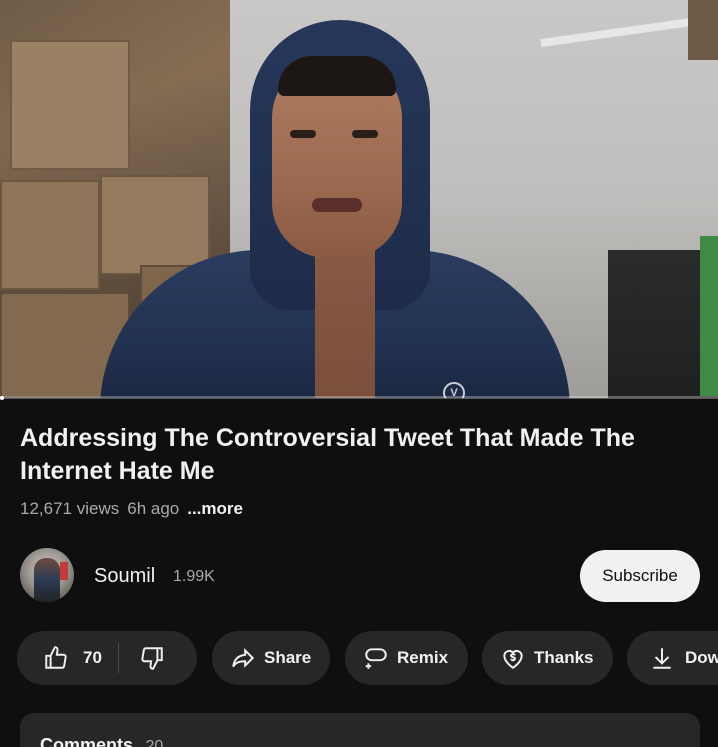 The image size is (718, 747). What do you see at coordinates (513, 659) in the screenshot?
I see `heart-dollar-icon` at bounding box center [513, 659].